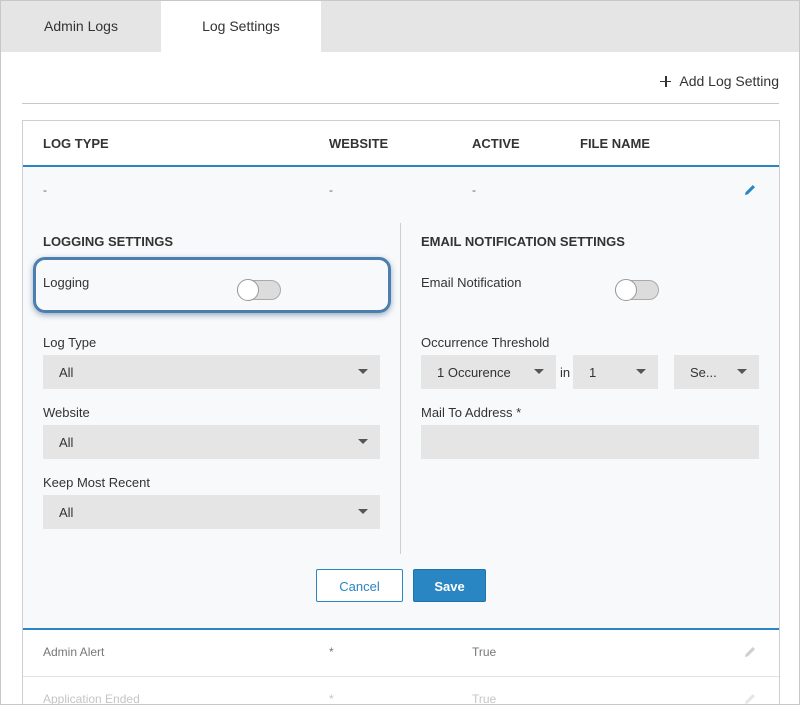 The width and height of the screenshot is (800, 705). I want to click on column-header-log-type: LOG TYPE, so click(76, 143).